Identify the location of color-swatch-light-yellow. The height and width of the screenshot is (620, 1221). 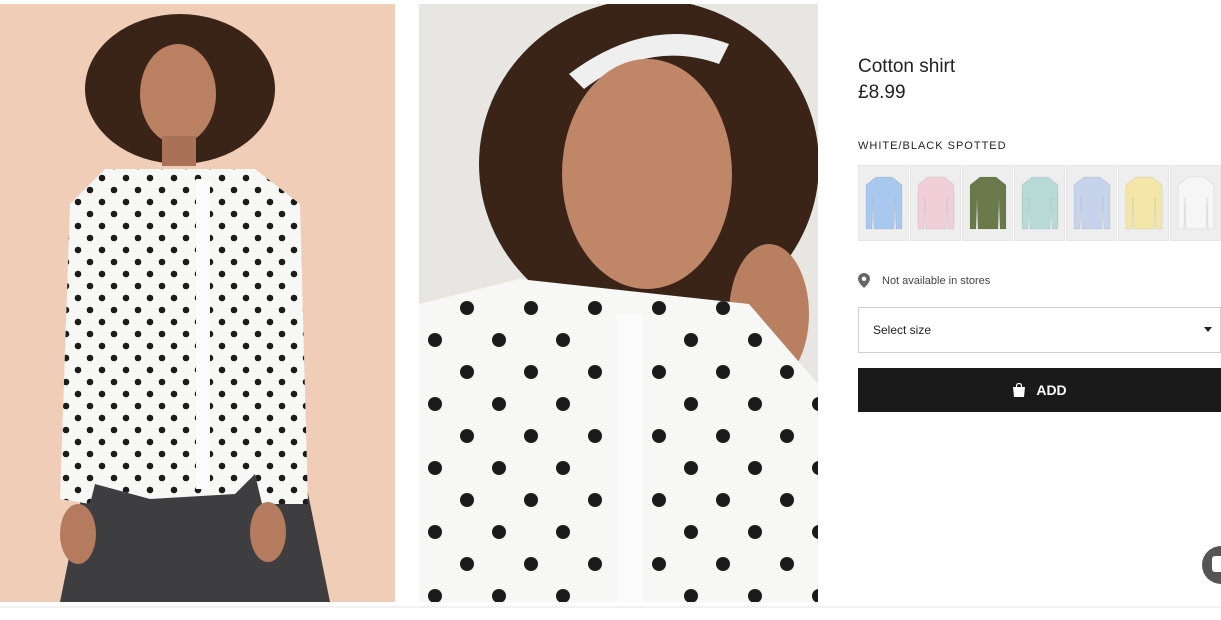
(1143, 203).